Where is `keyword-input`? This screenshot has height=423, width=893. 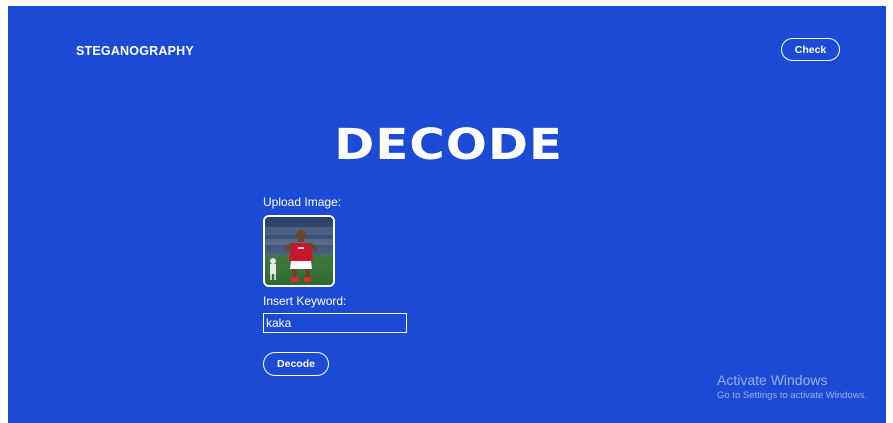 keyword-input is located at coordinates (335, 323).